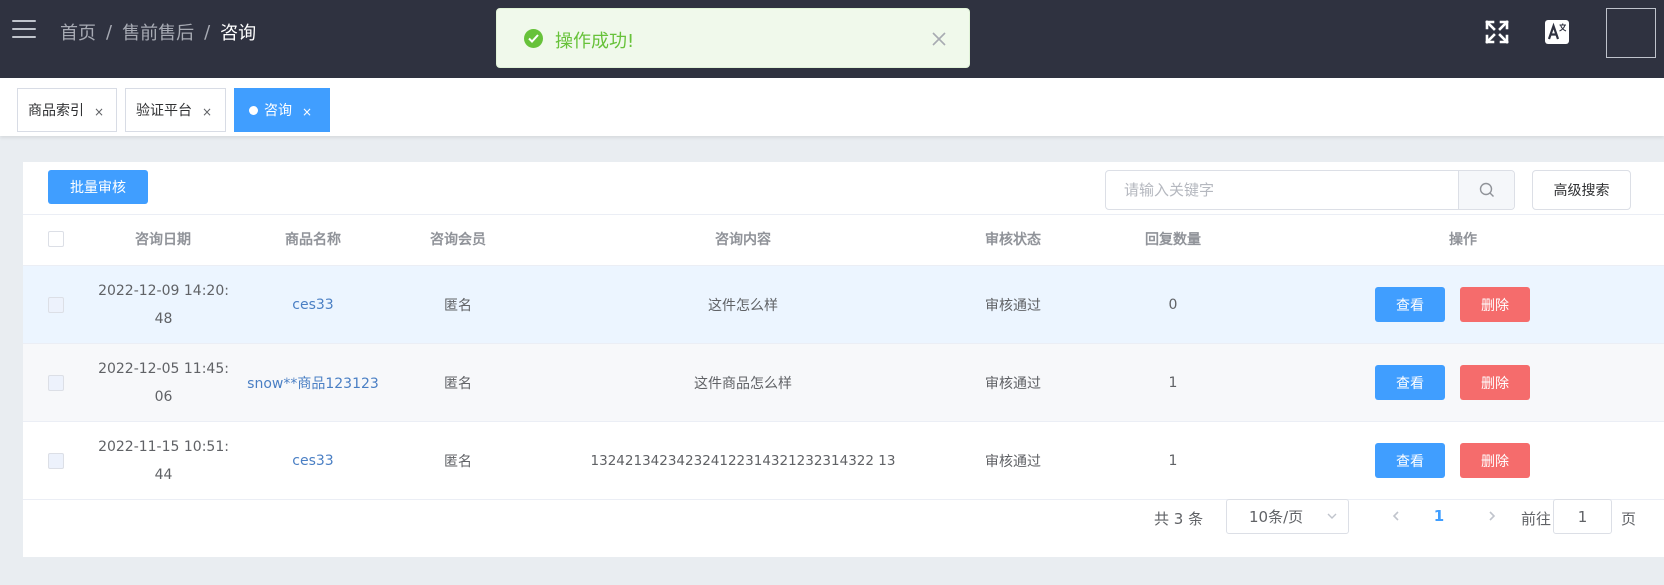 The image size is (1664, 585). Describe the element at coordinates (832, 107) in the screenshot. I see `tags-view: 商品索引 × 验证平台 × 咨询 ×` at that location.